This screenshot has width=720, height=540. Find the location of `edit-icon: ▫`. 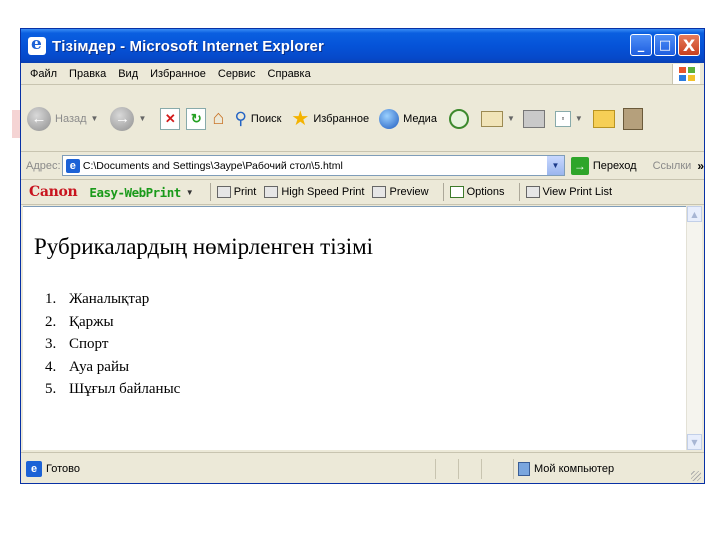

edit-icon: ▫ is located at coordinates (562, 118).